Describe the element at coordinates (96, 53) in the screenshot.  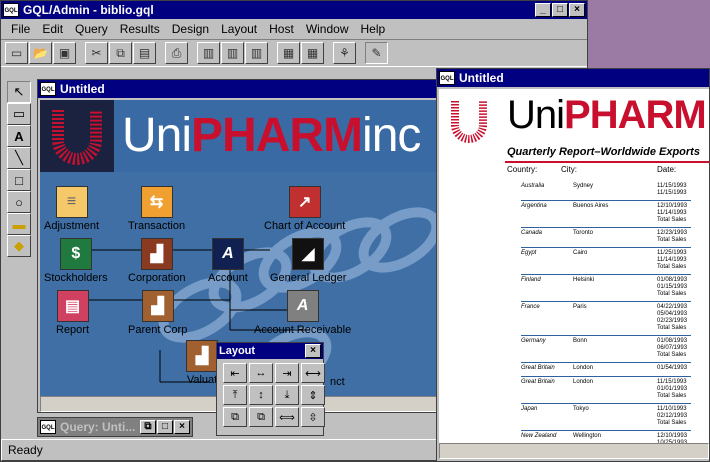
I see `cut-icon: ✂` at that location.